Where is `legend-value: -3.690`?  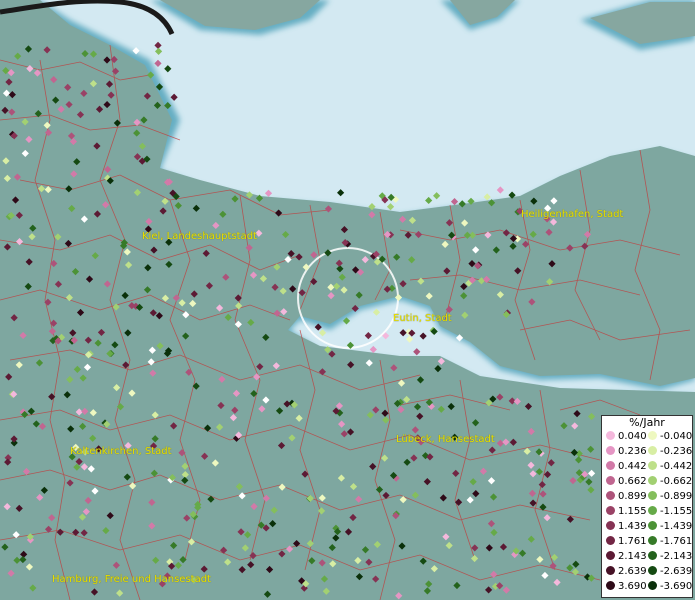 legend-value: -3.690 is located at coordinates (676, 586).